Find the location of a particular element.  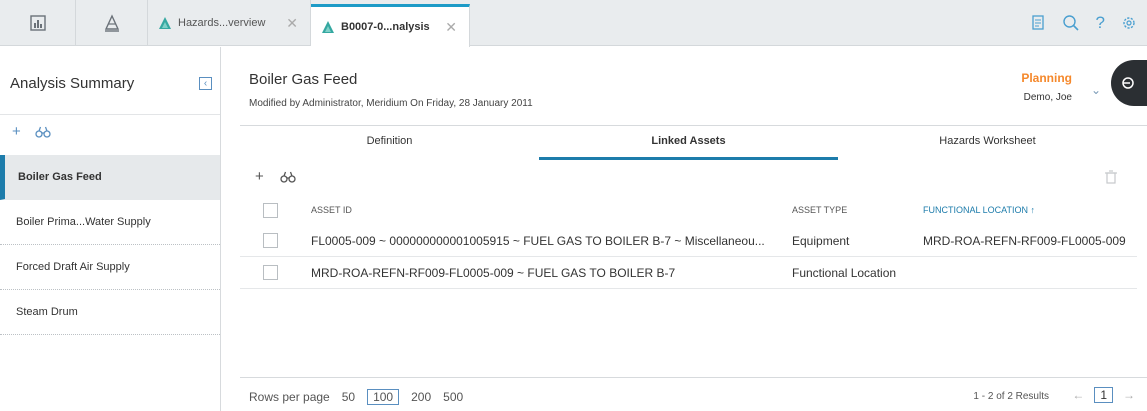

page-number: 1 is located at coordinates (1103, 395).